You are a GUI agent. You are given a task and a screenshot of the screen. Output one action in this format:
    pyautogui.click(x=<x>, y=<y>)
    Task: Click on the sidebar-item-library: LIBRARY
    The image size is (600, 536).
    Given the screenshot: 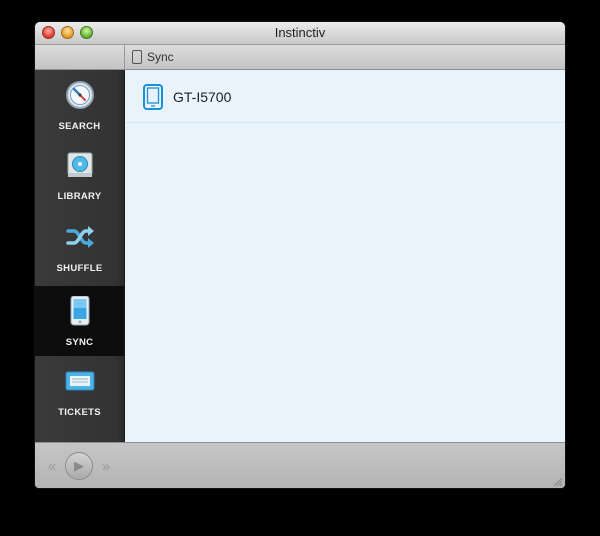 What is the action you would take?
    pyautogui.click(x=79, y=175)
    